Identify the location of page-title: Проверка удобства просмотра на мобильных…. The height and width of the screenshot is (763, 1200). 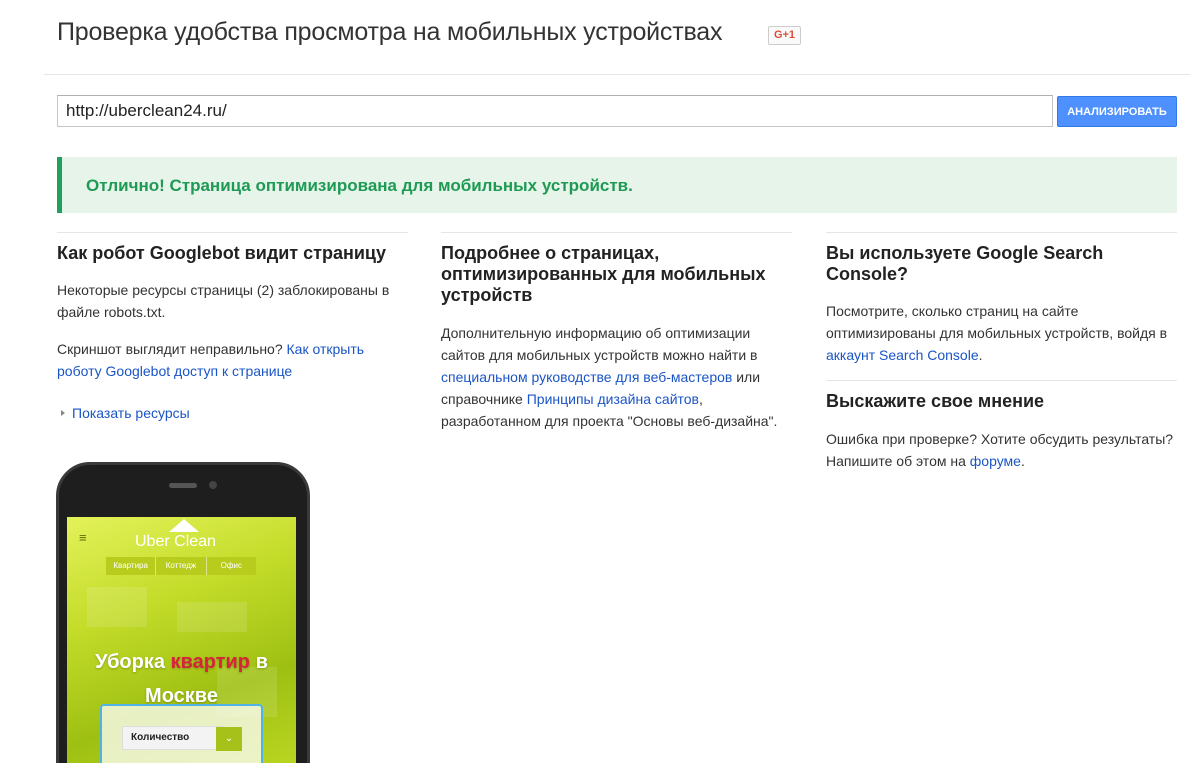
(390, 32).